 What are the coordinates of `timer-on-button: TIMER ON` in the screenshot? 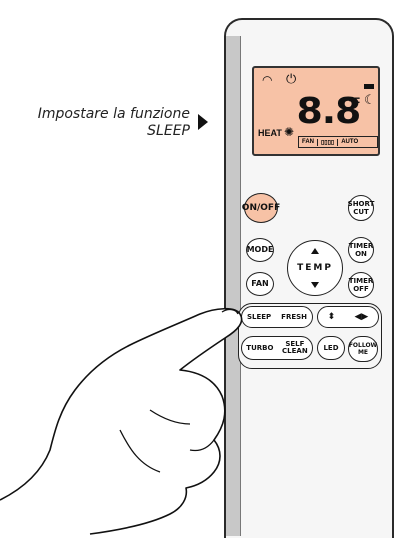 It's located at (361, 250).